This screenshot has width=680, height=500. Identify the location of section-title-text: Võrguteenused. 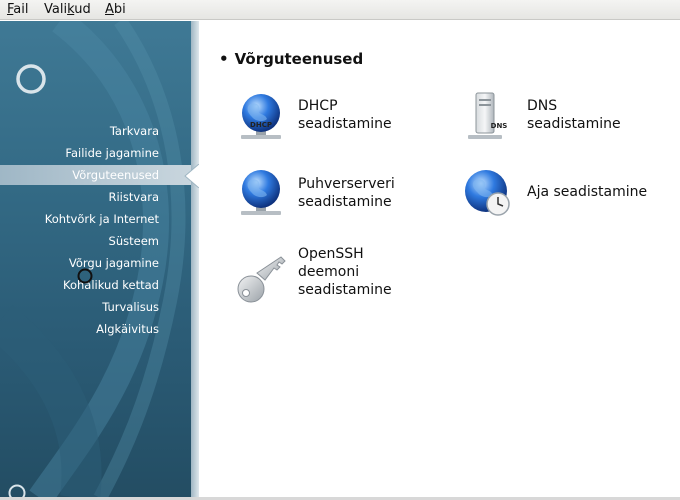
(299, 59).